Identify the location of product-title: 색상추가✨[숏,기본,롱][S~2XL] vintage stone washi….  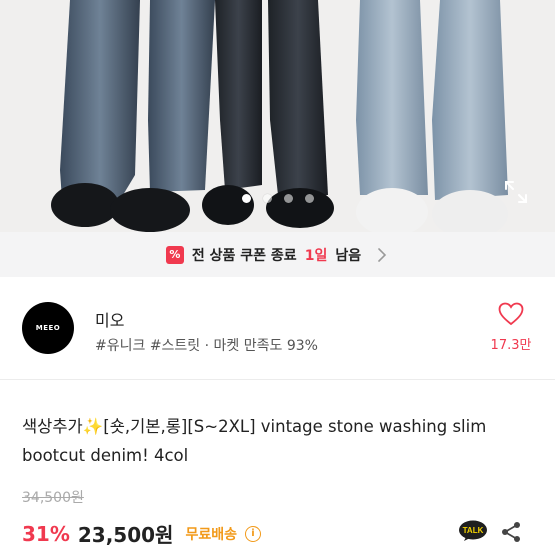
(254, 441).